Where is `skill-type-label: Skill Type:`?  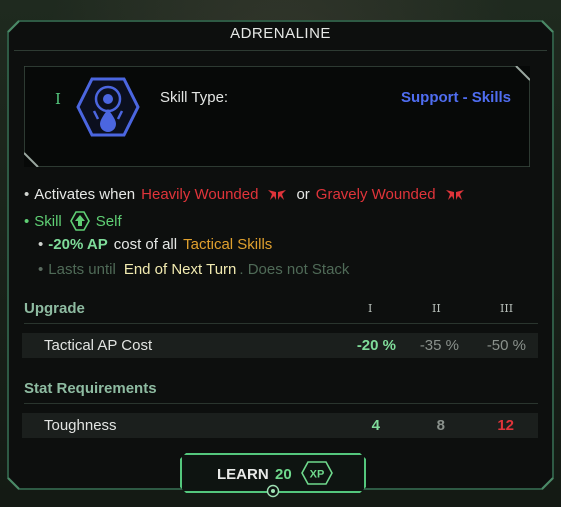 skill-type-label: Skill Type: is located at coordinates (194, 97).